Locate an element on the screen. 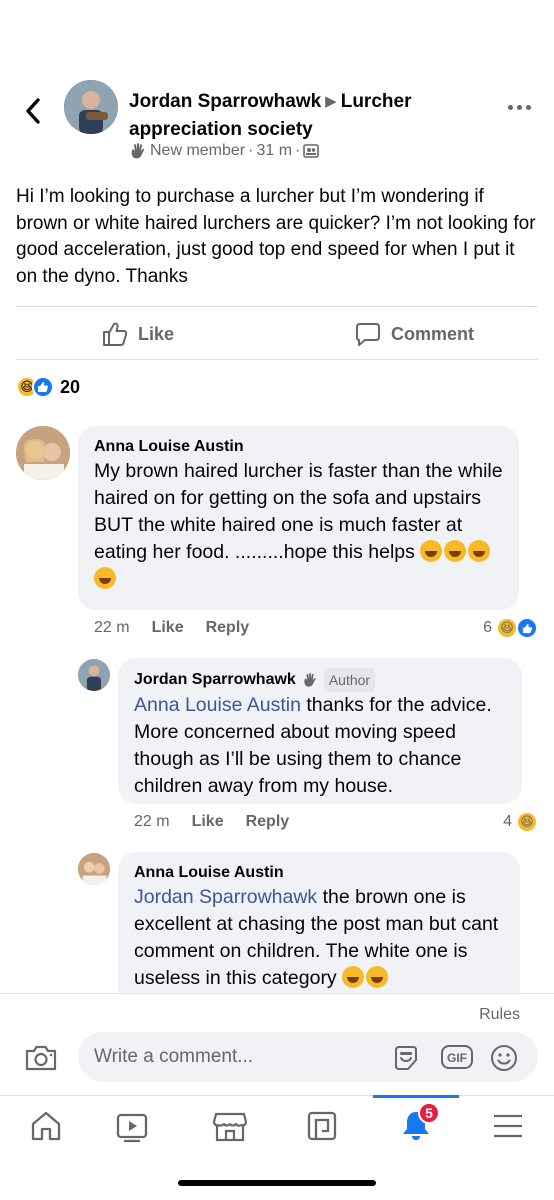 Image resolution: width=554 pixels, height=1200 pixels. author-name: Jordan Sparrowhawk is located at coordinates (225, 101).